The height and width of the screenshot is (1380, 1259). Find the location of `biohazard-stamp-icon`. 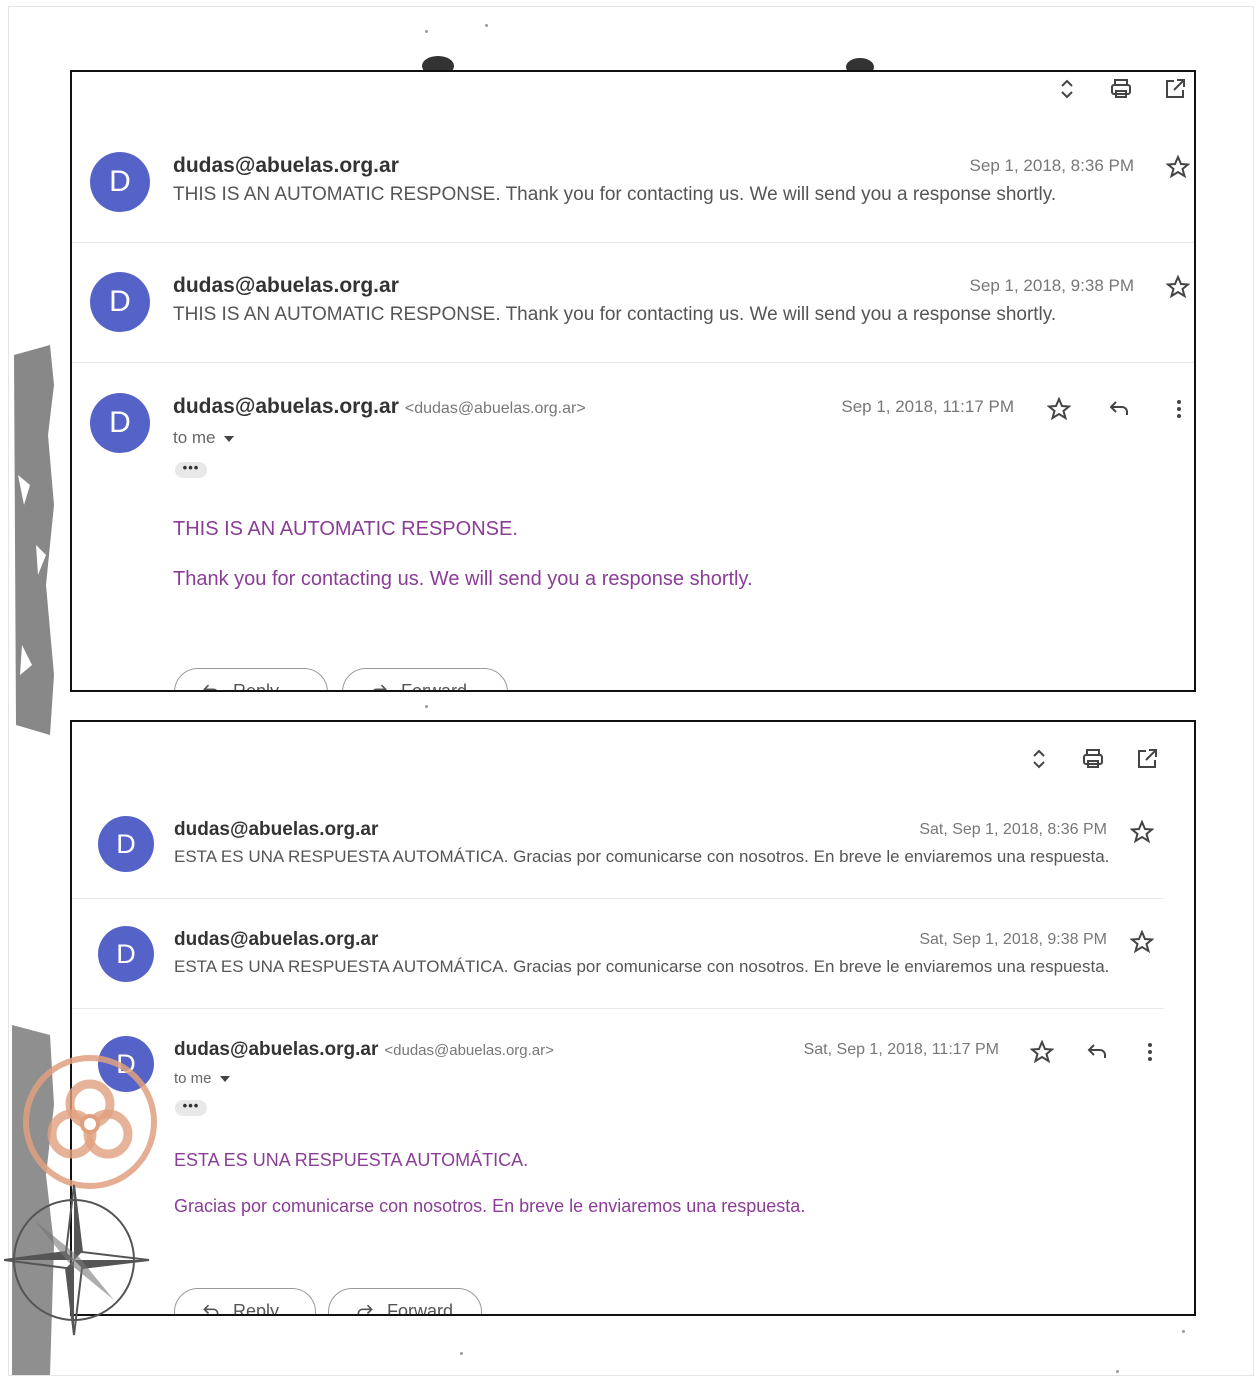

biohazard-stamp-icon is located at coordinates (90, 1122).